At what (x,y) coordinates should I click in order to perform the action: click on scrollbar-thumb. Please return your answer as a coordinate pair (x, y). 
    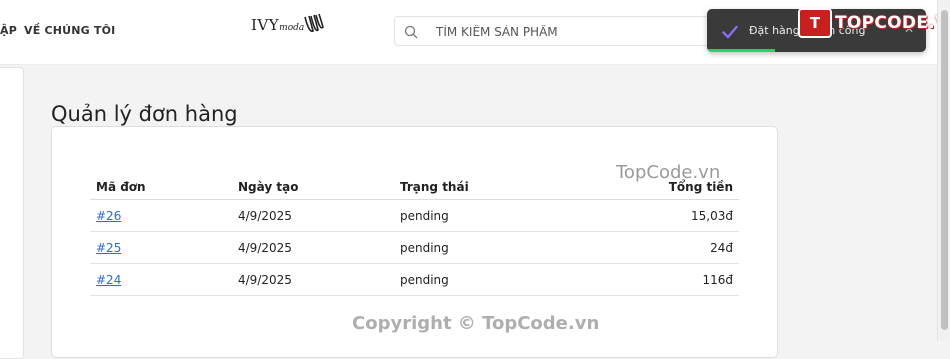
    Looking at the image, I should click on (944, 170).